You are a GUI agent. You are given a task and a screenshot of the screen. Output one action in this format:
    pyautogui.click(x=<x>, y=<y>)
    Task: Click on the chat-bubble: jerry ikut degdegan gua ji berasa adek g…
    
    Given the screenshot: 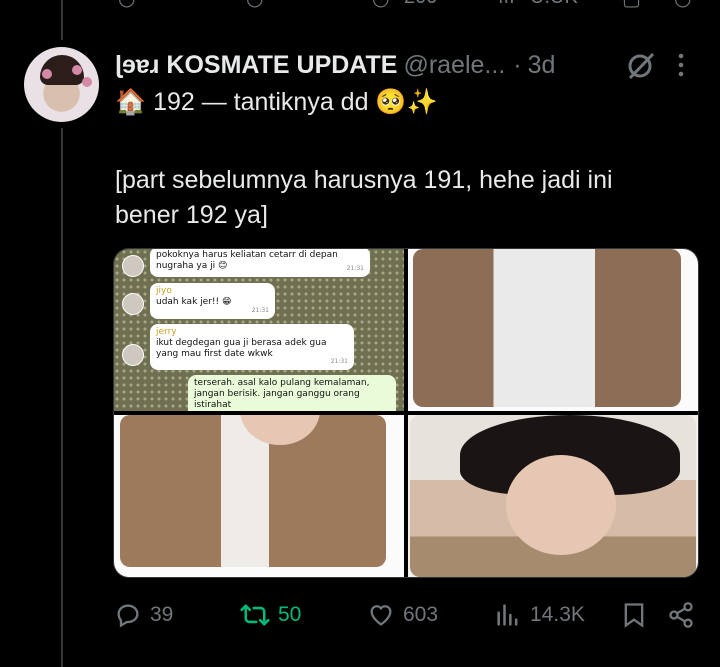 What is the action you would take?
    pyautogui.click(x=252, y=347)
    